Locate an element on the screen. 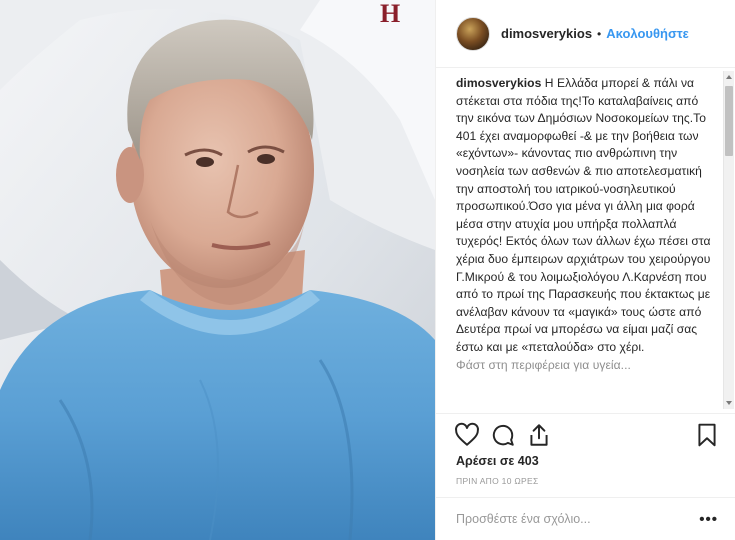 The width and height of the screenshot is (735, 540). scrollbar-thumb is located at coordinates (729, 121).